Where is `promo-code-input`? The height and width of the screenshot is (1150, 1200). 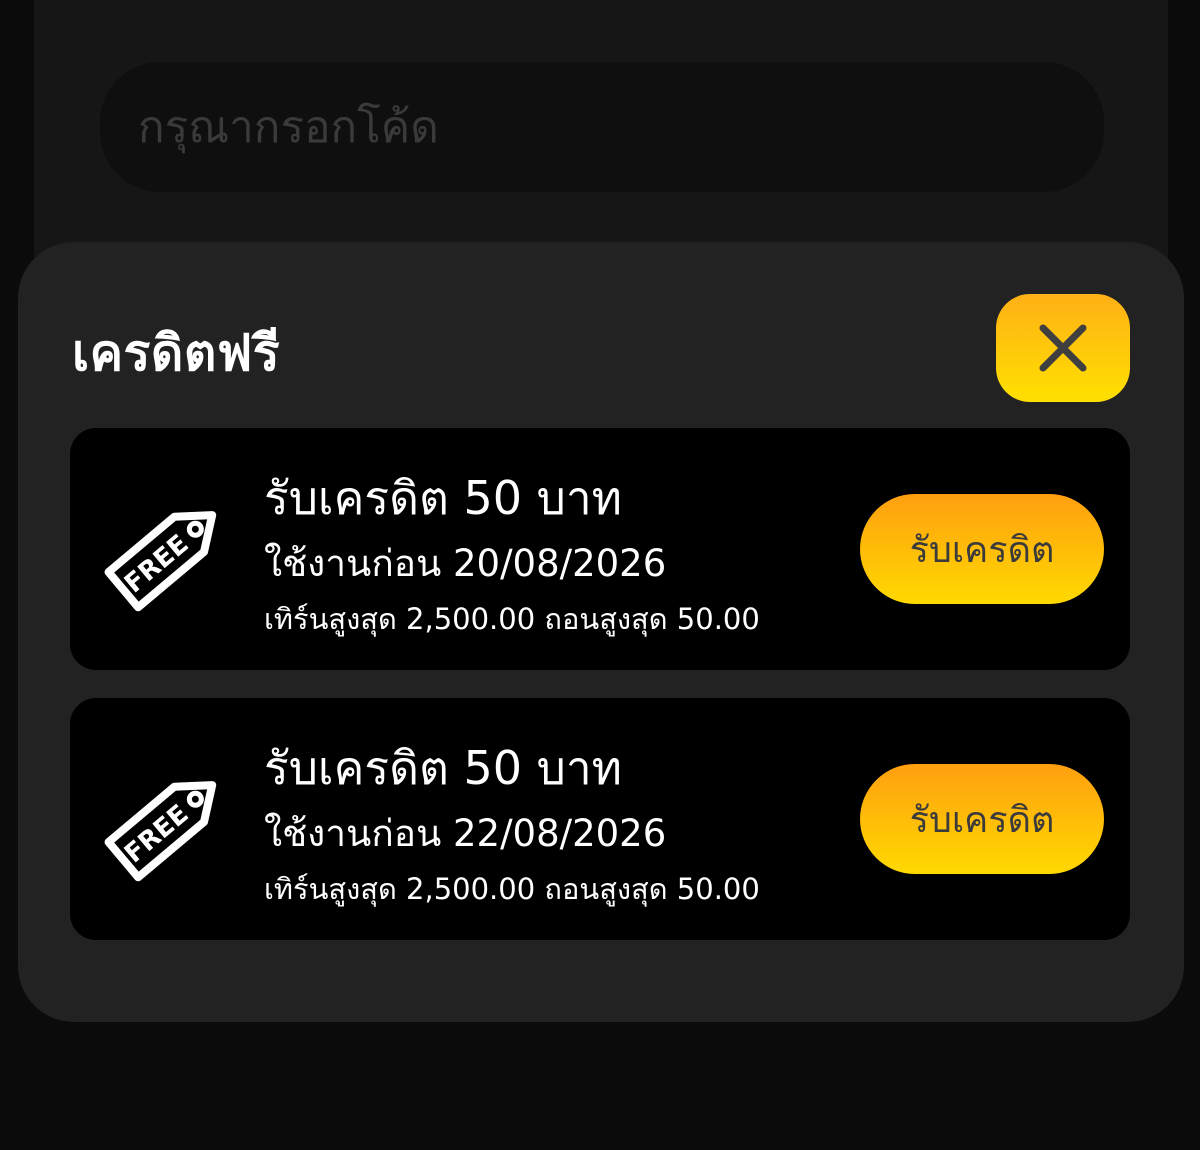 promo-code-input is located at coordinates (602, 127).